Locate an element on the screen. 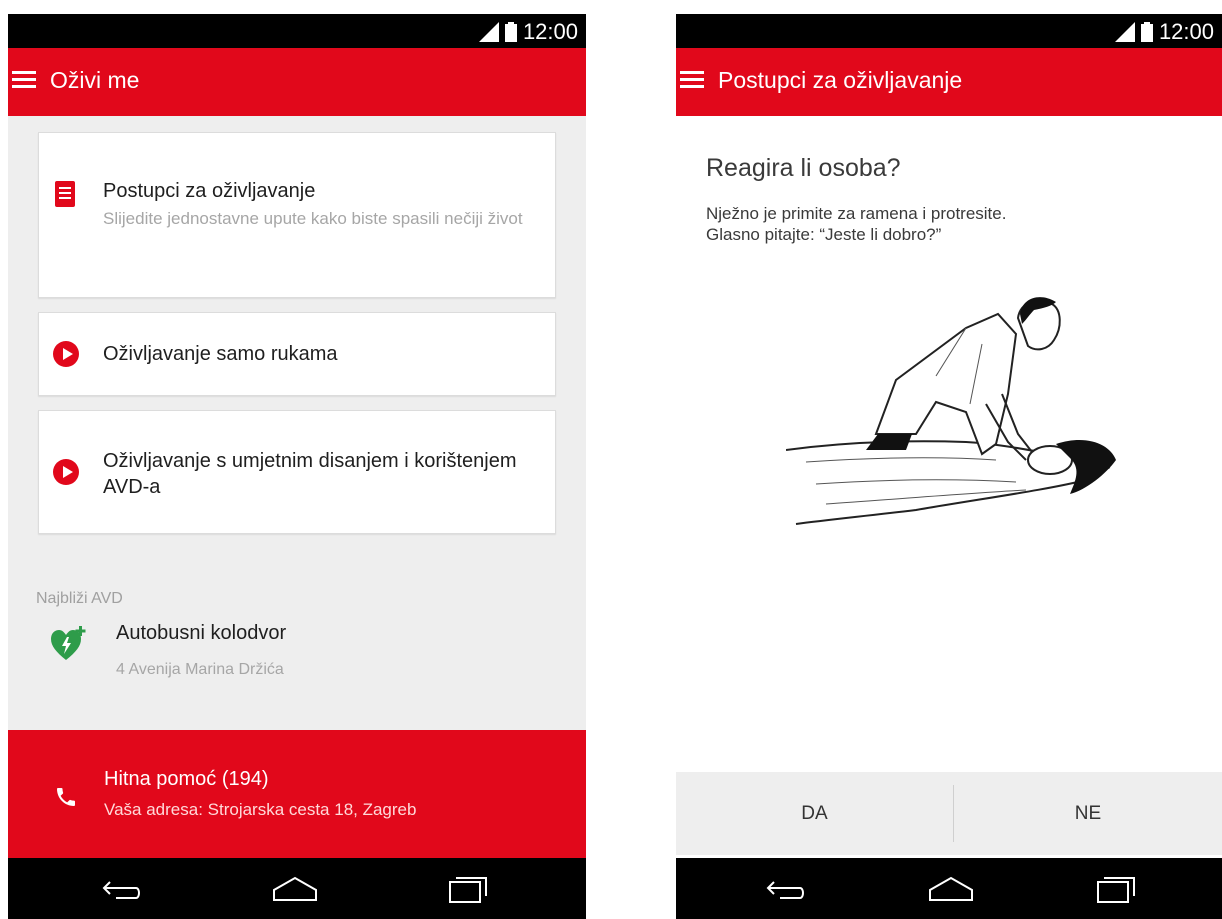  aed-location-address: 4 Avenija Marina Držića is located at coordinates (200, 669).